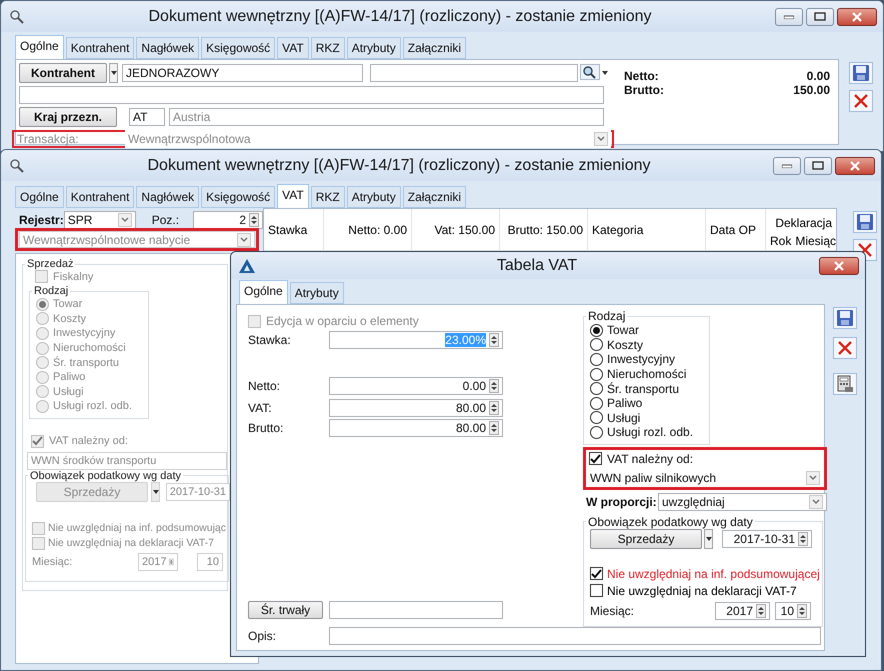  What do you see at coordinates (260, 408) in the screenshot?
I see `field-label: VAT:` at bounding box center [260, 408].